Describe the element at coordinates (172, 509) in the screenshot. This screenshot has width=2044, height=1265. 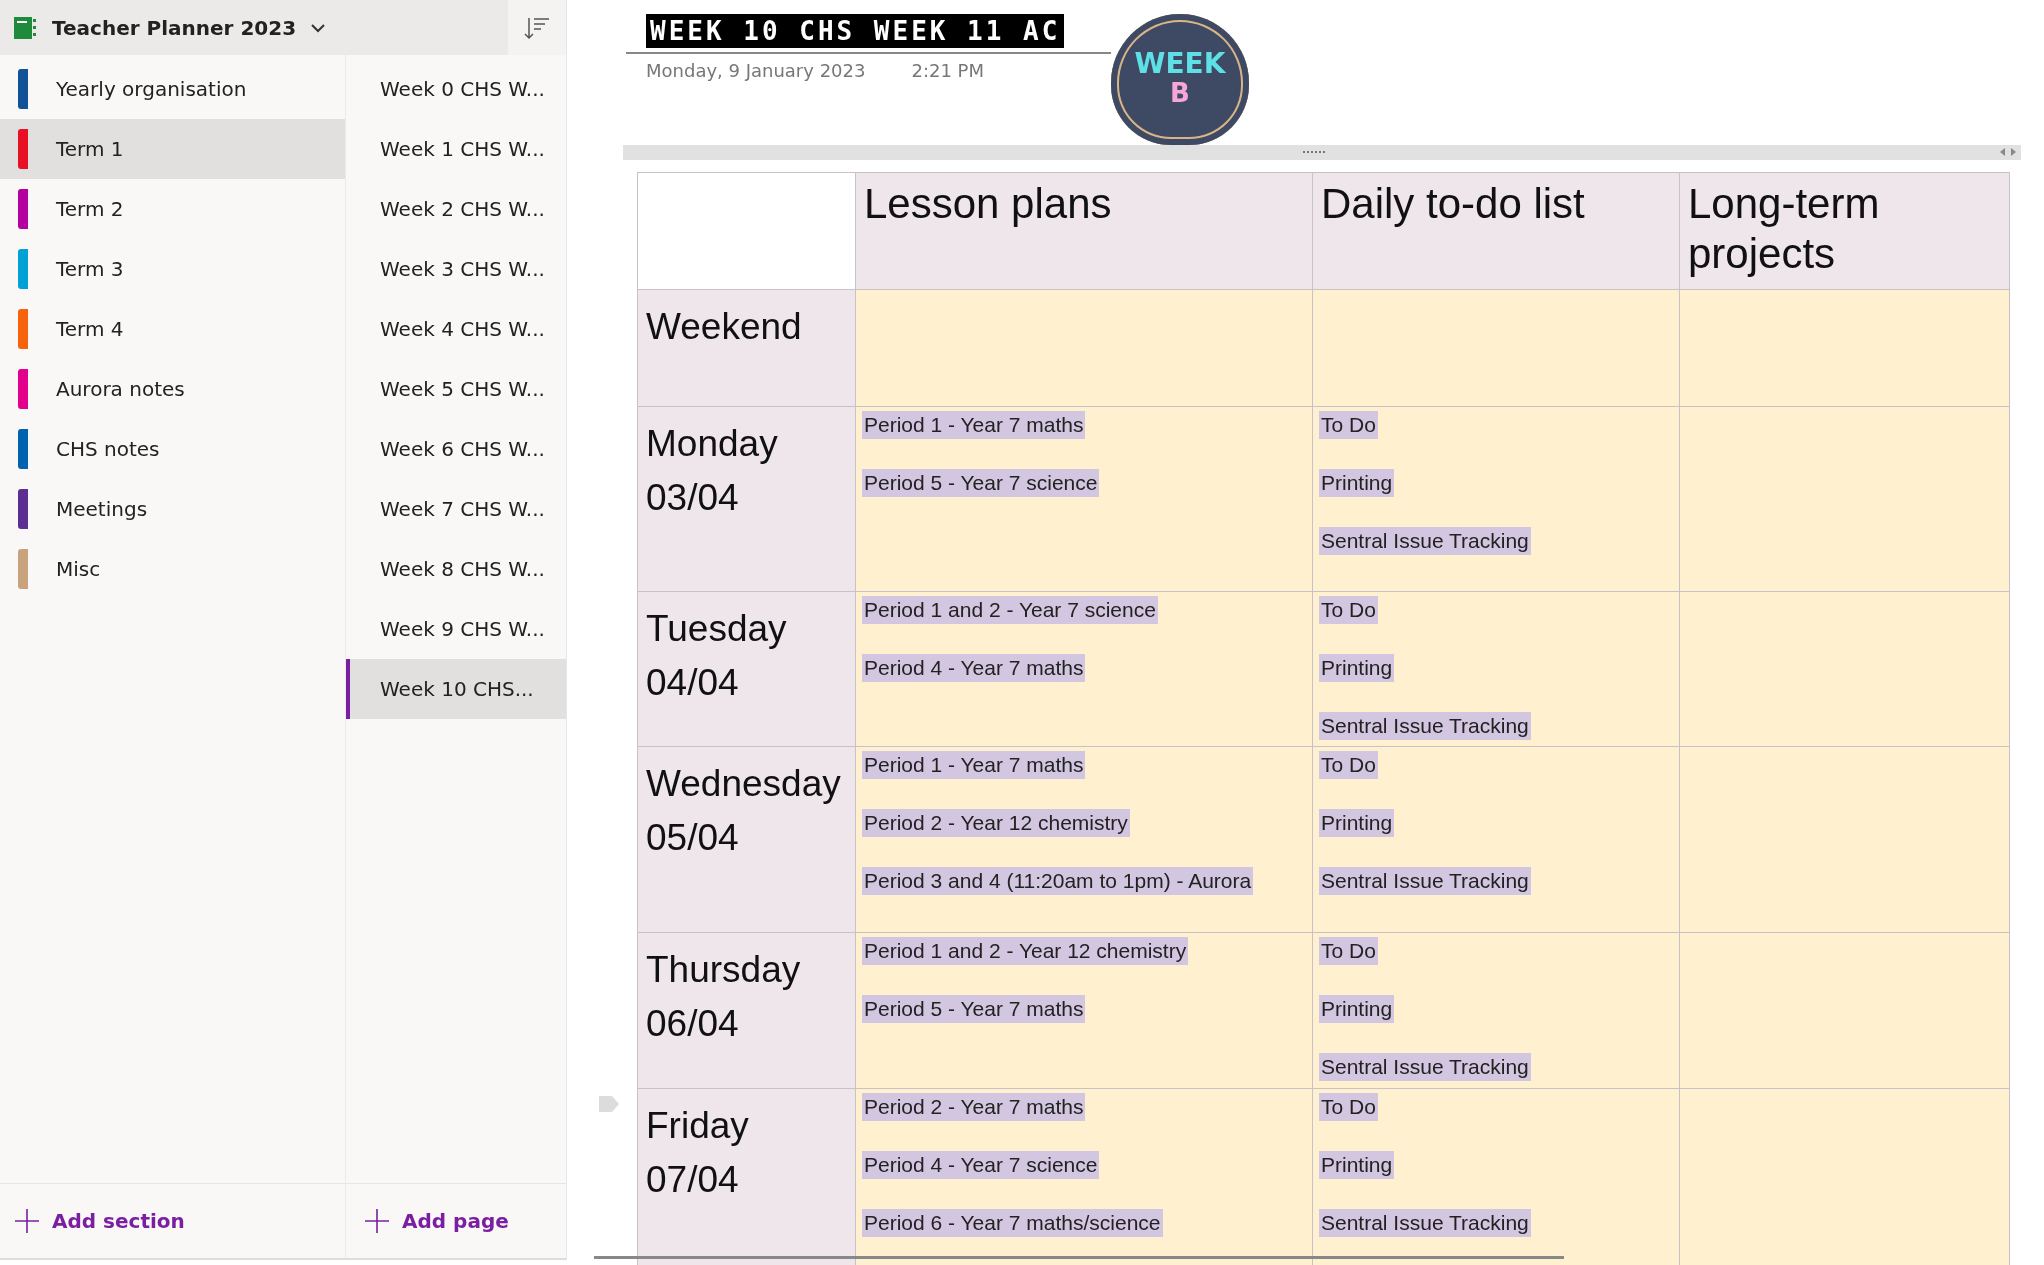
I see `section-item: Meetings` at that location.